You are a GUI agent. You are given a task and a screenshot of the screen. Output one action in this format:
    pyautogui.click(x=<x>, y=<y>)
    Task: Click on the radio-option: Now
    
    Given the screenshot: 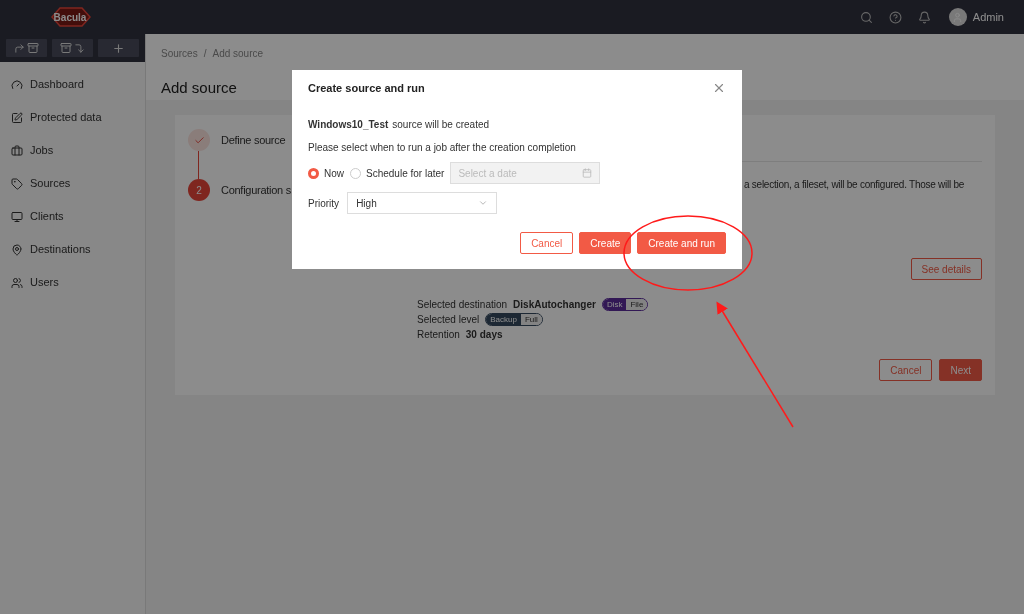 What is the action you would take?
    pyautogui.click(x=326, y=173)
    